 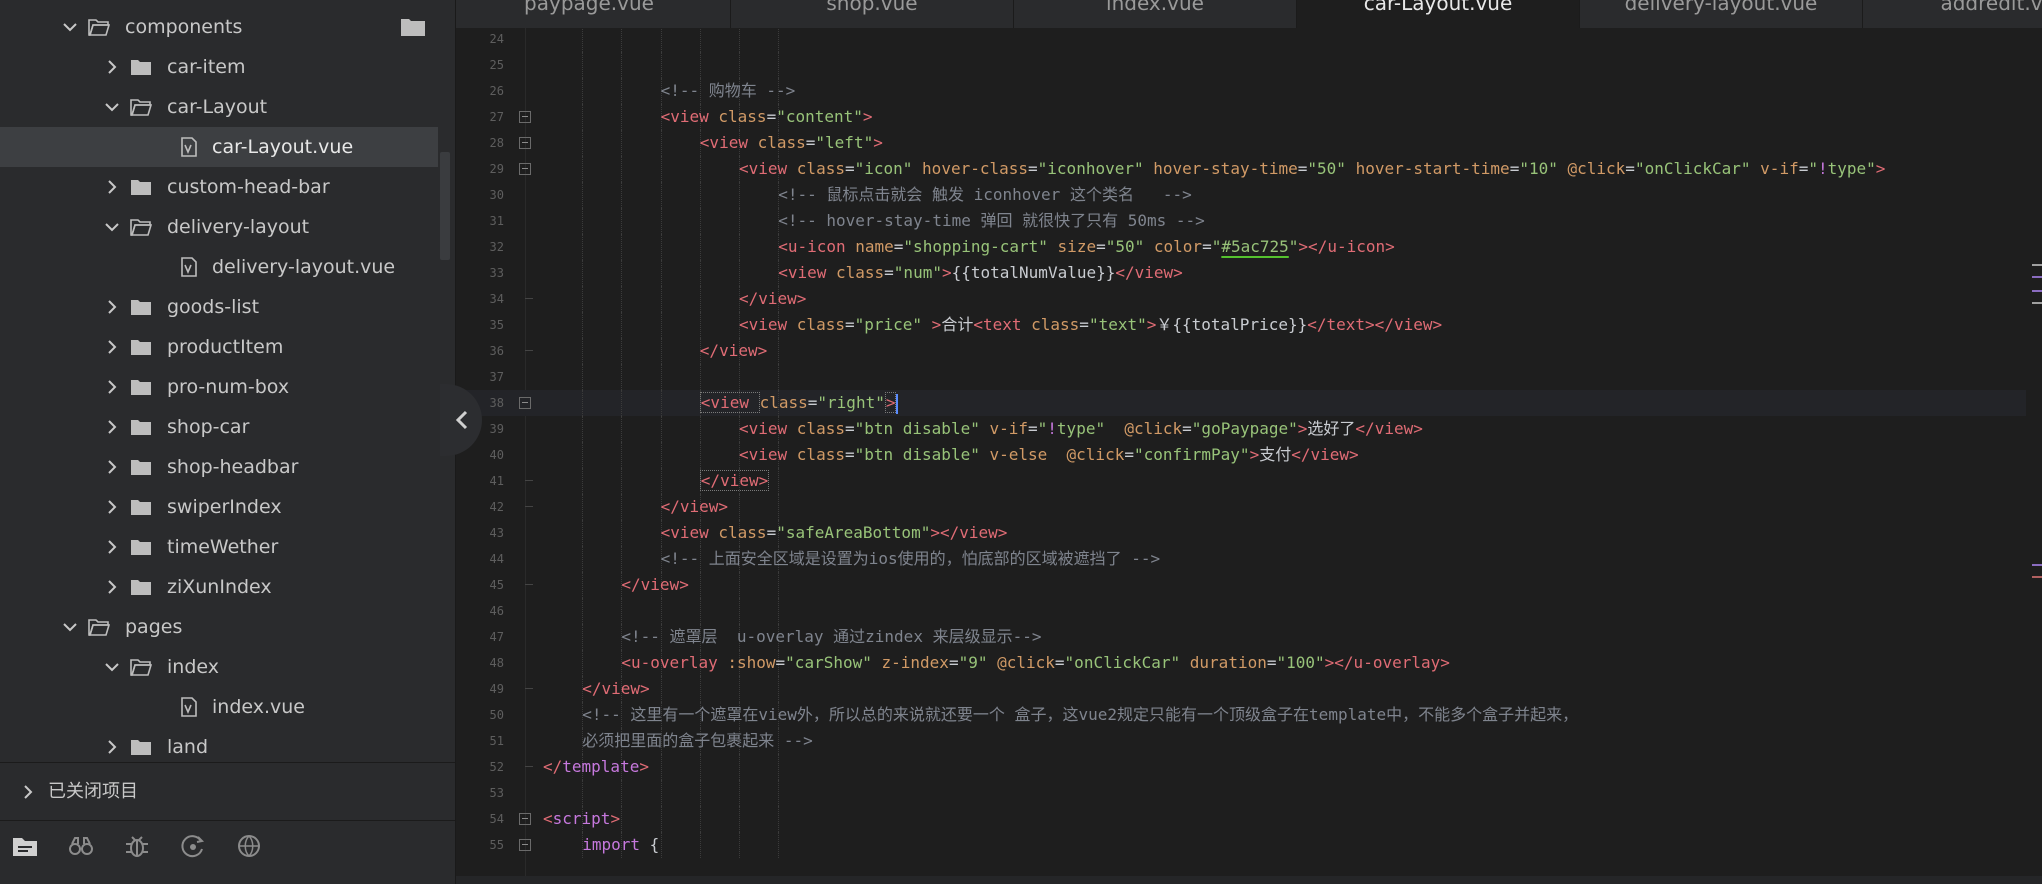 I want to click on explorer-icon, so click(x=25, y=846).